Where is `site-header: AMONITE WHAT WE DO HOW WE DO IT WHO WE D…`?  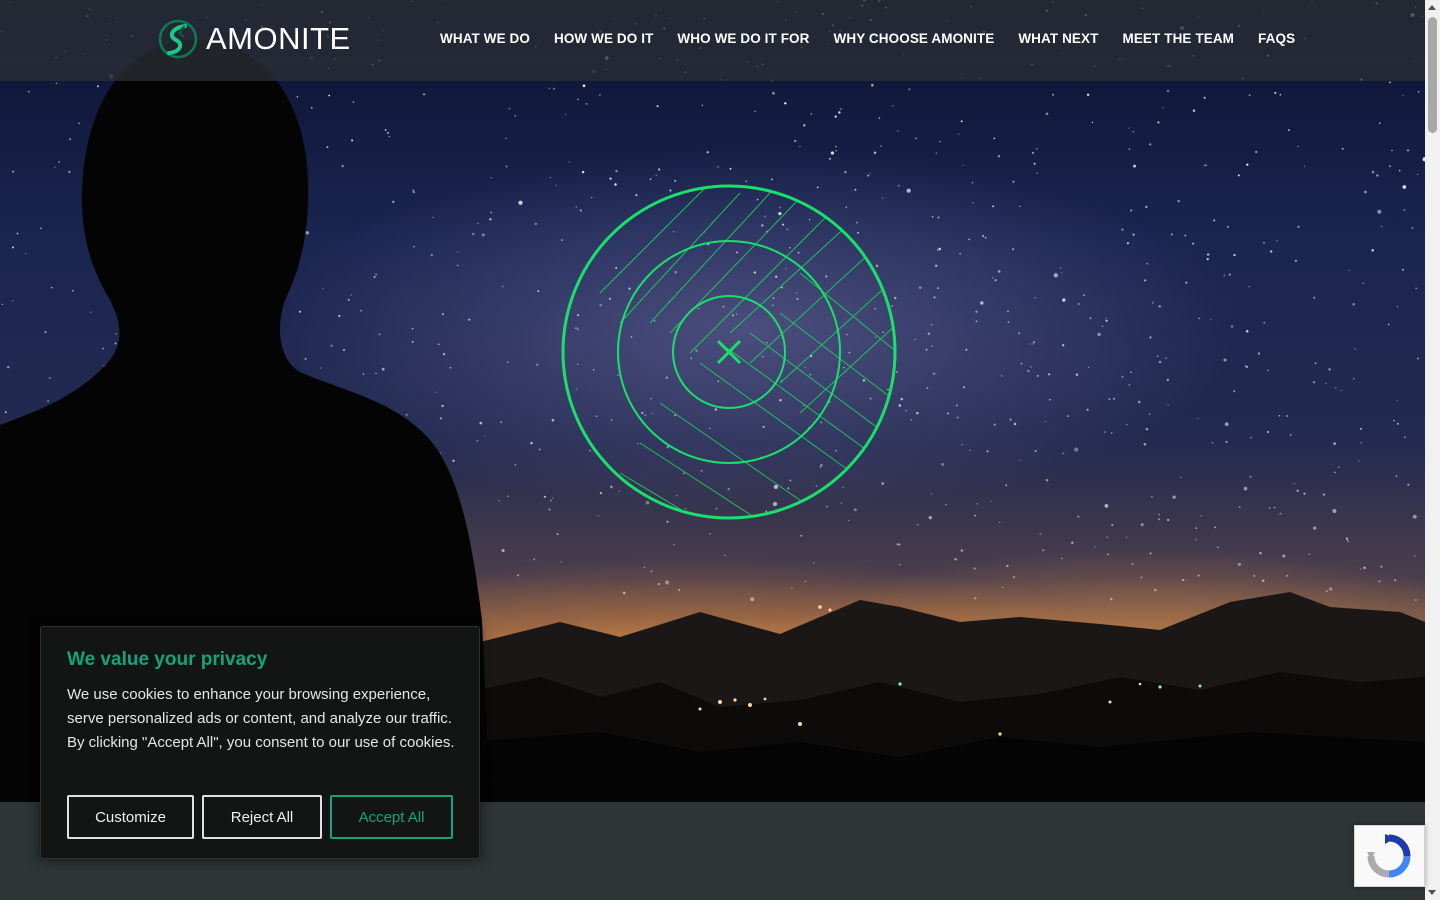 site-header: AMONITE WHAT WE DO HOW WE DO IT WHO WE D… is located at coordinates (712, 40).